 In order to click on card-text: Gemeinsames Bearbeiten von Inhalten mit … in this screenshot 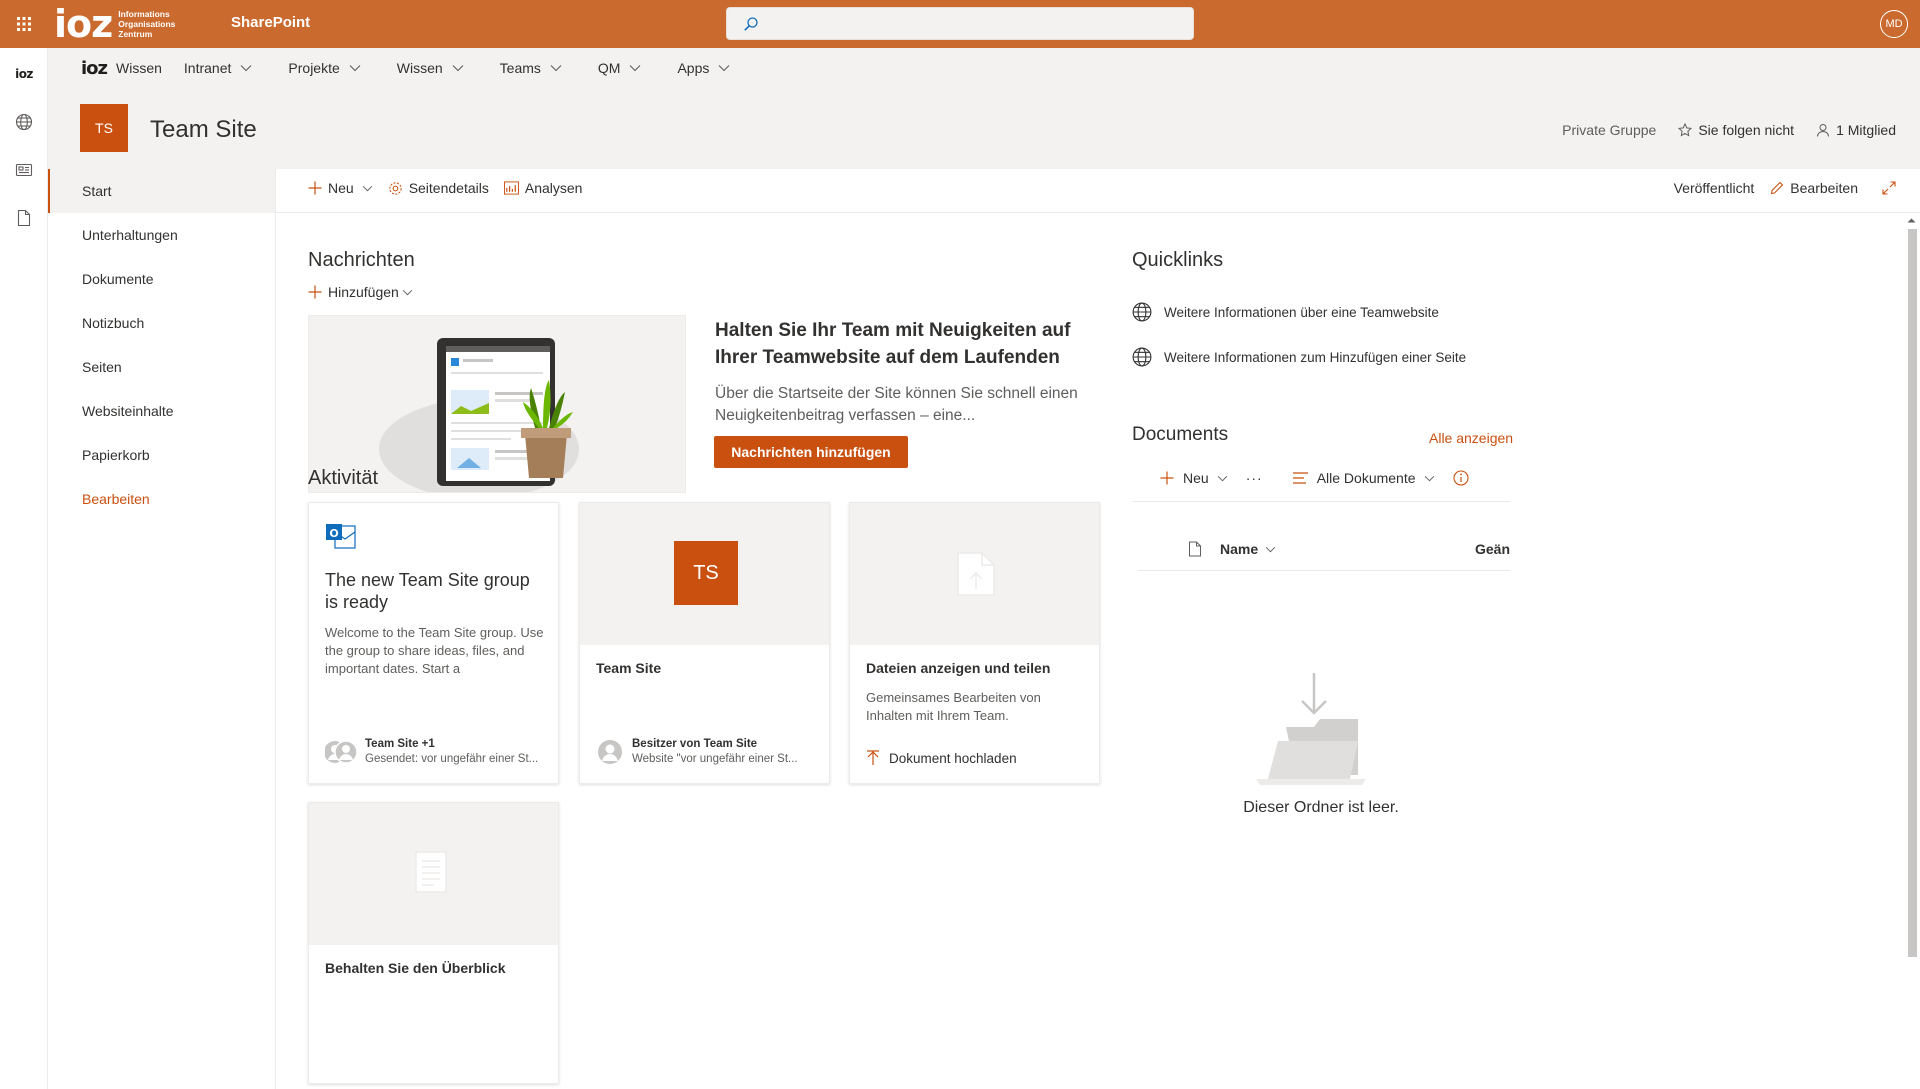, I will do `click(953, 706)`.